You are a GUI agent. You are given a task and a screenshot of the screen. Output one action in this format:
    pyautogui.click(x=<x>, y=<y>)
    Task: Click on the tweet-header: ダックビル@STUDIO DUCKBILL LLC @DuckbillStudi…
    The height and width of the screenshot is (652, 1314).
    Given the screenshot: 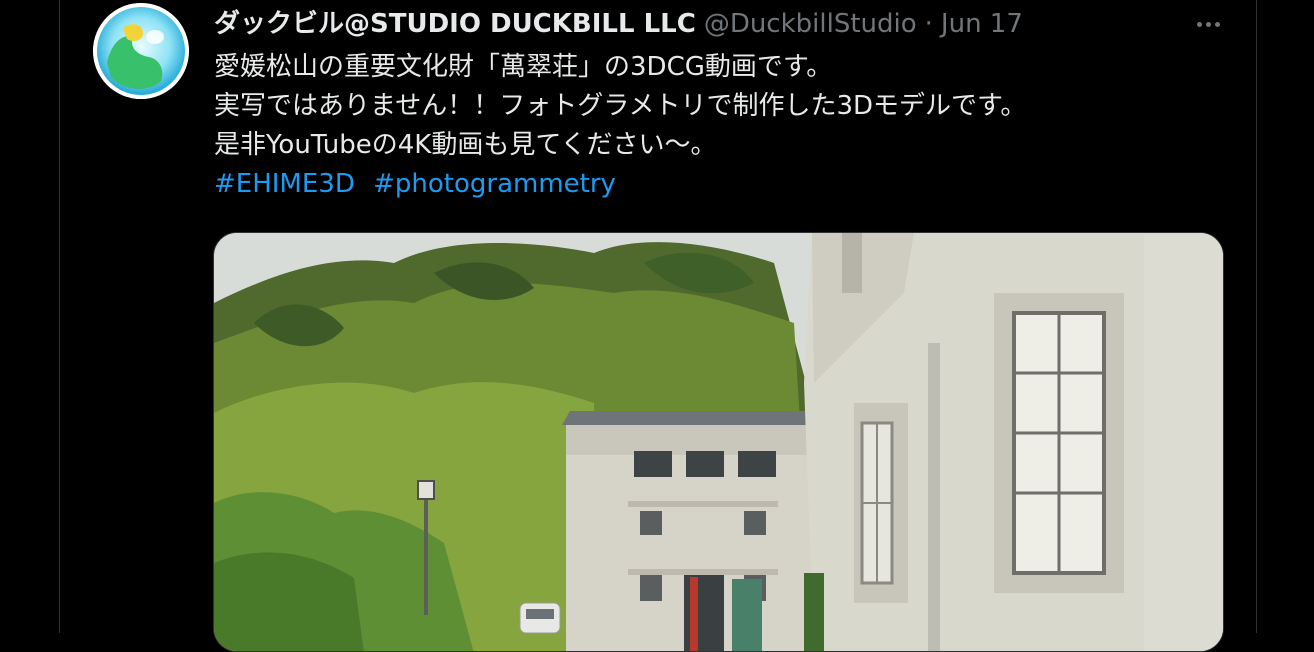 What is the action you would take?
    pyautogui.click(x=618, y=24)
    